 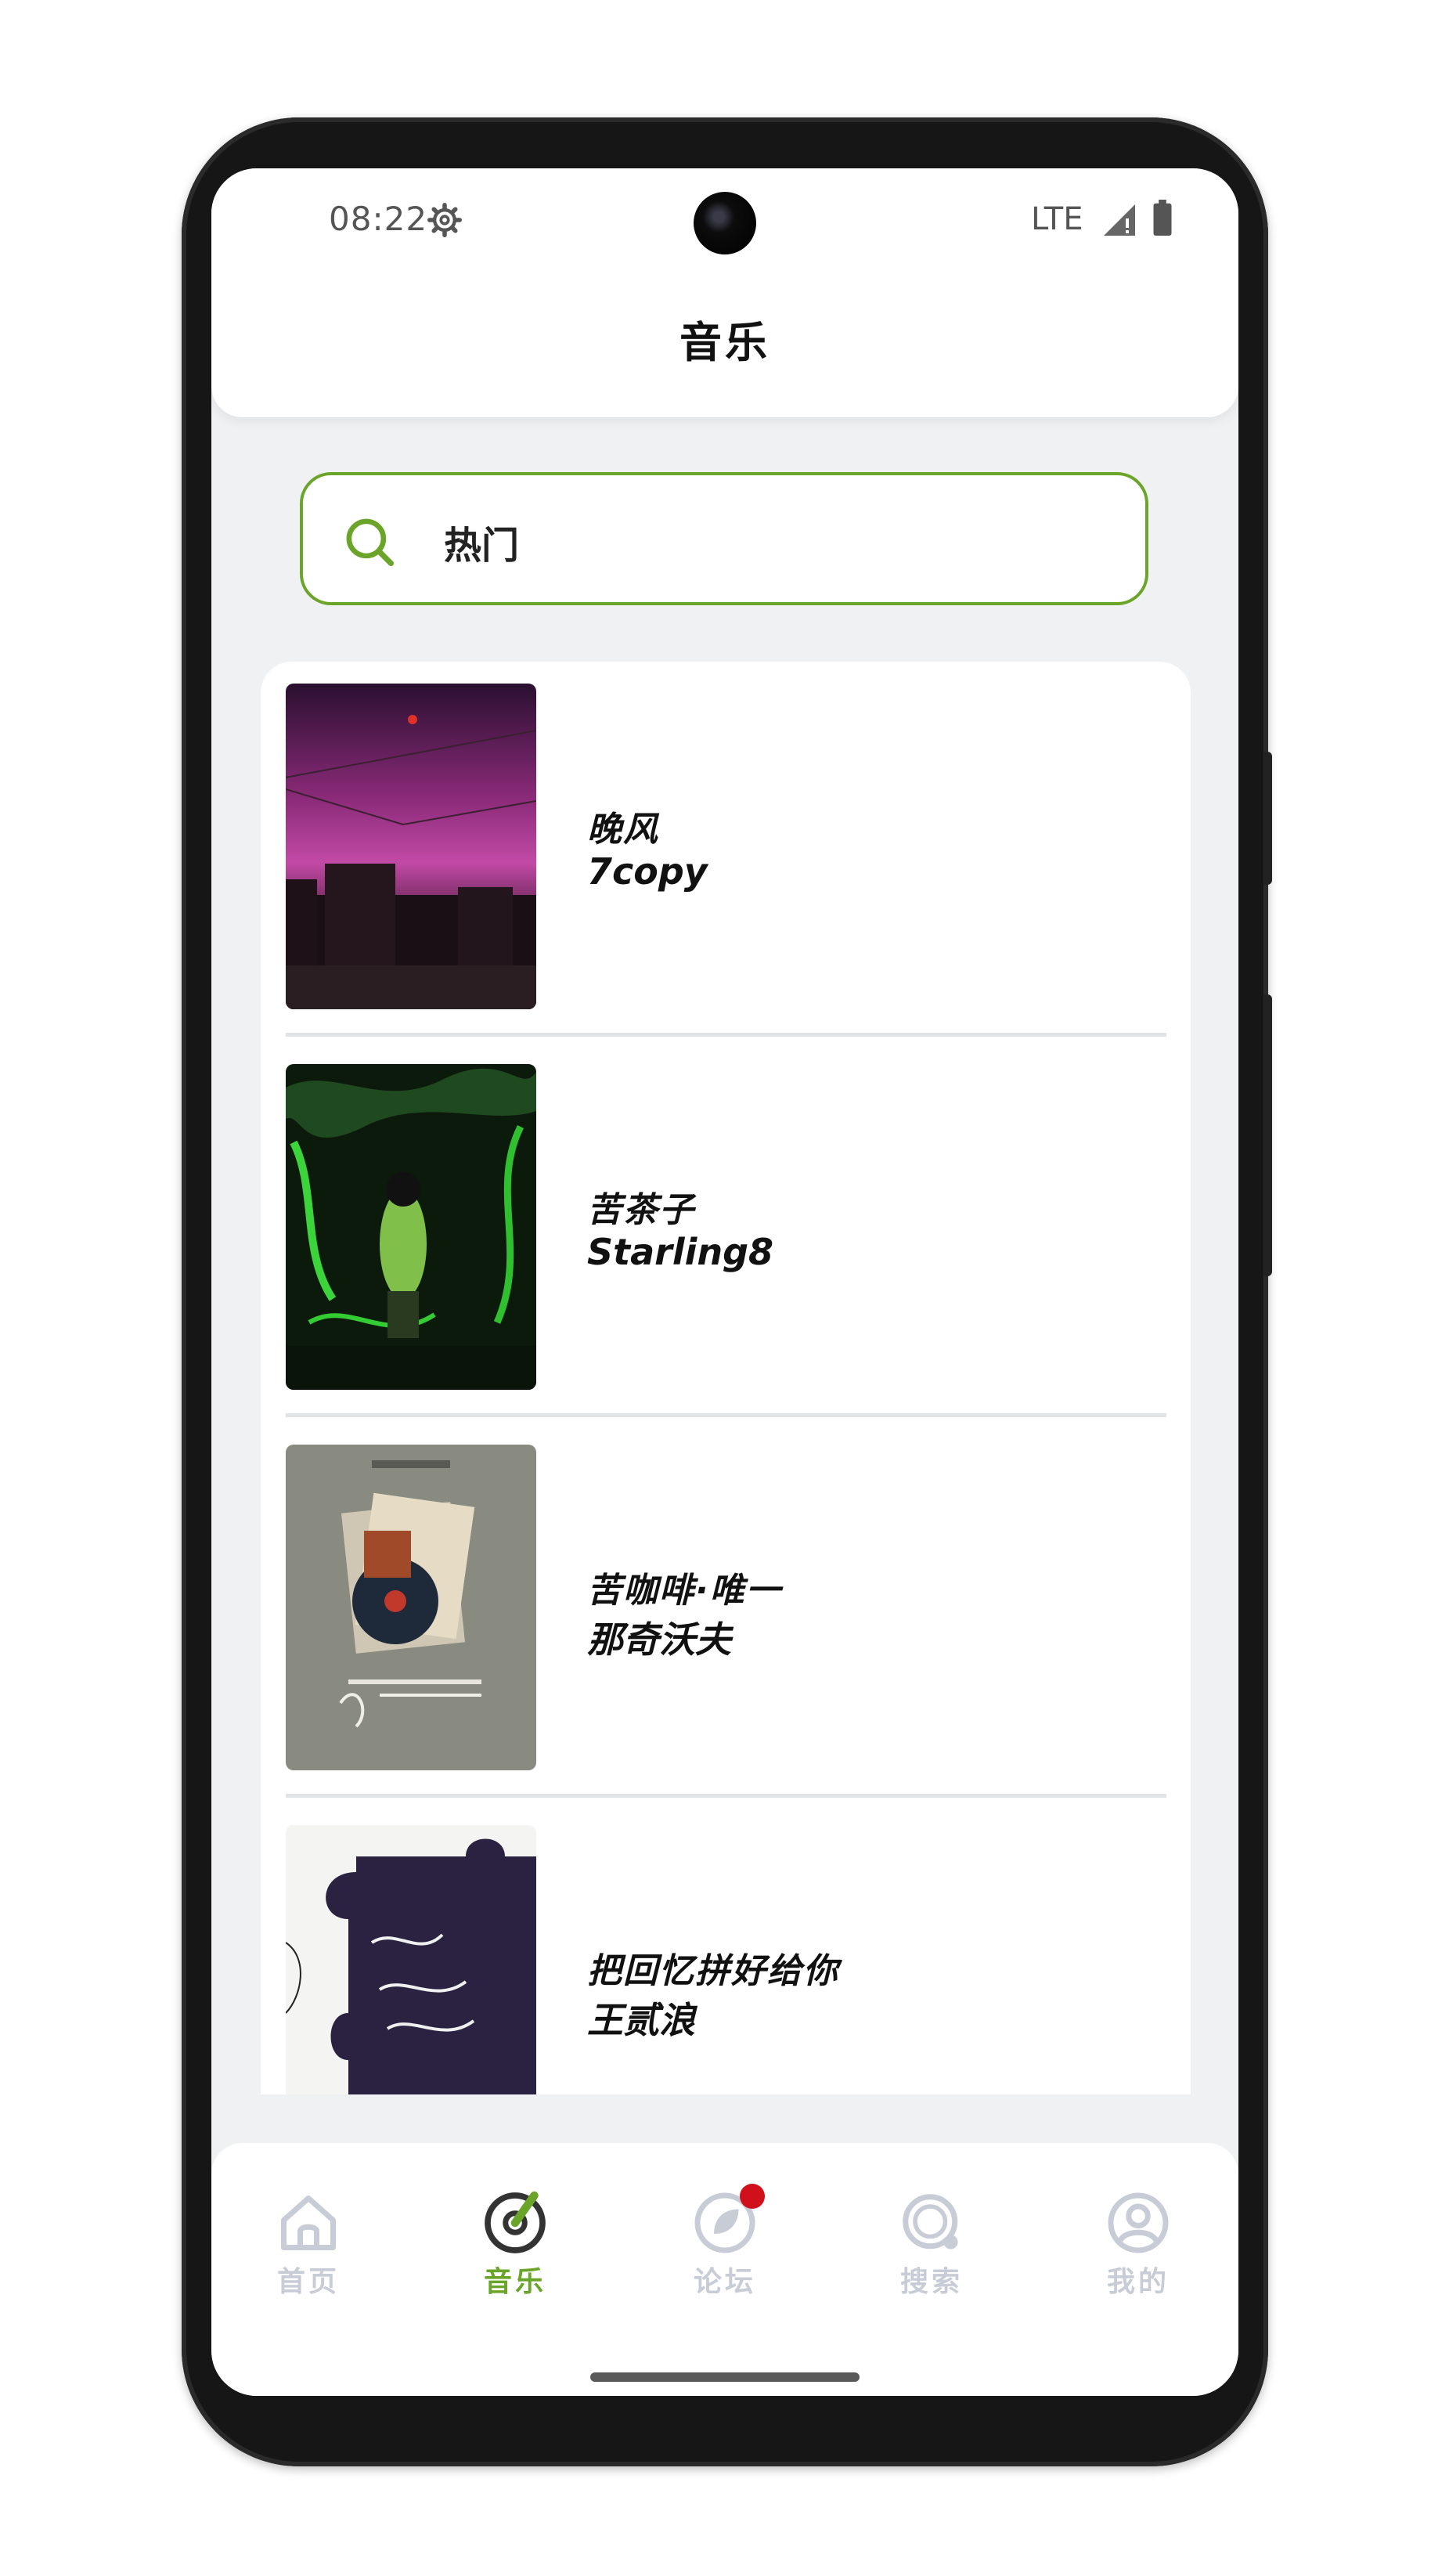 What do you see at coordinates (680, 1252) in the screenshot?
I see `song-artist: Starling8` at bounding box center [680, 1252].